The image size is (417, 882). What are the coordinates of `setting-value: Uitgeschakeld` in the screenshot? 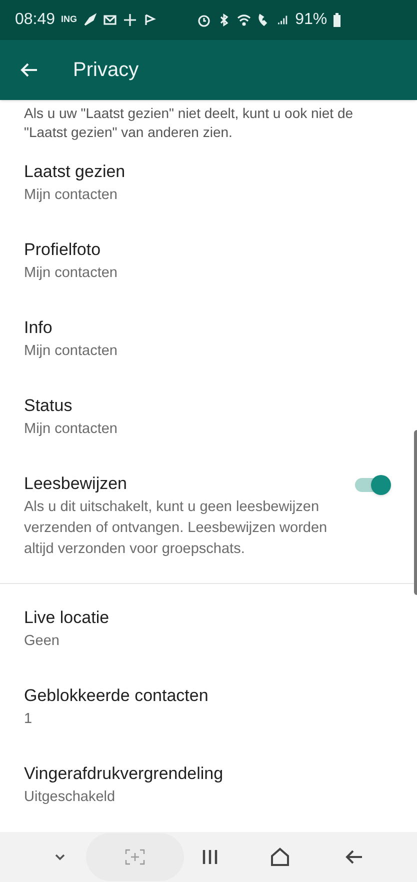 It's located at (70, 797).